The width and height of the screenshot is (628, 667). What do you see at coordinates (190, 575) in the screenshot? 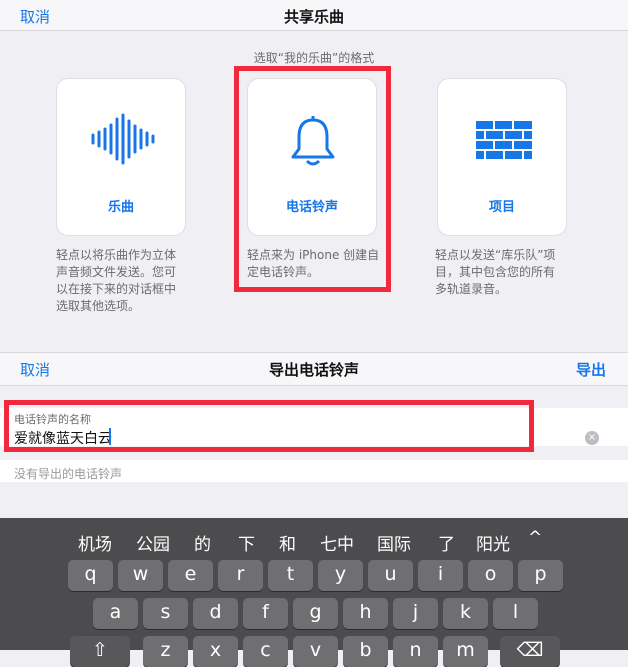
I see `key-e: e` at bounding box center [190, 575].